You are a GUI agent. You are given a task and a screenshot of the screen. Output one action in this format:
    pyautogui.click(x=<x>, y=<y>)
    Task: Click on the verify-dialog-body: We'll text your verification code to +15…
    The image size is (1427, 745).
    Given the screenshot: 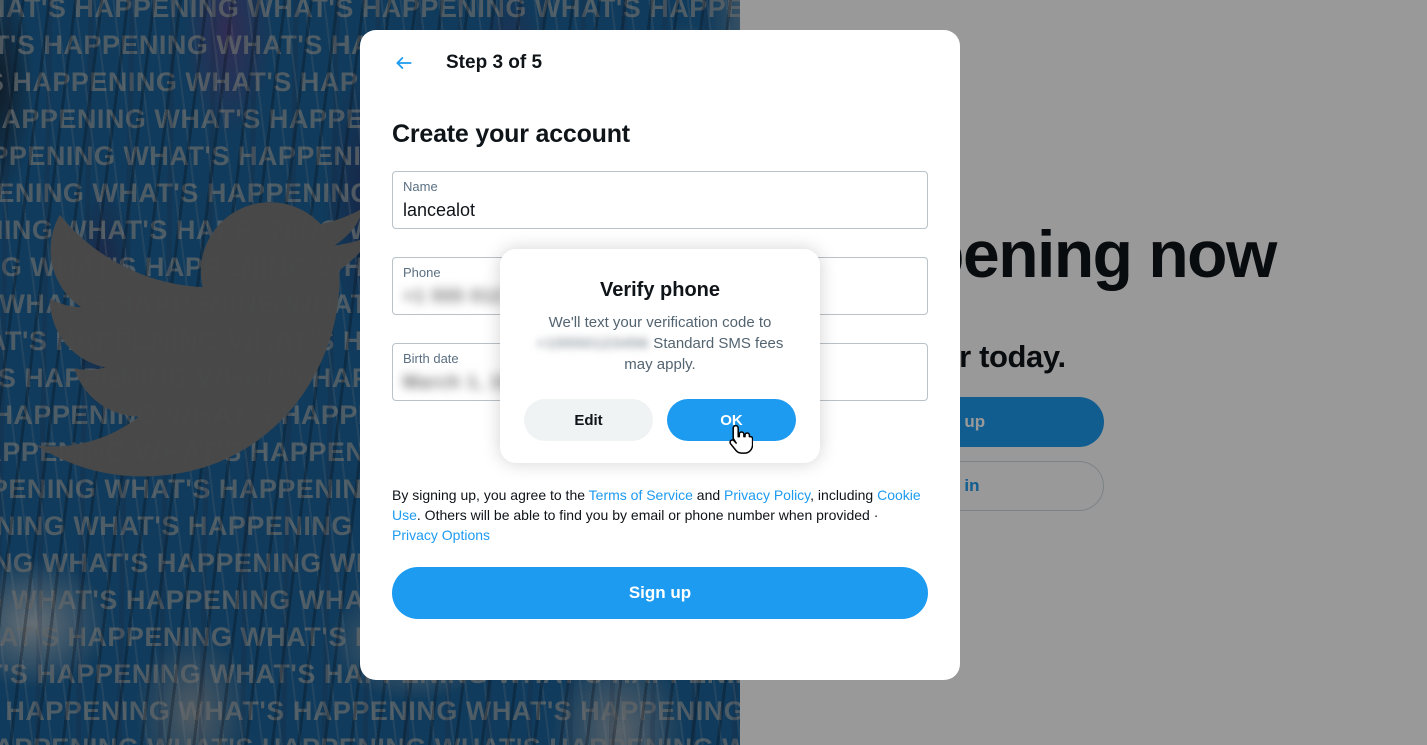 What is the action you would take?
    pyautogui.click(x=660, y=343)
    